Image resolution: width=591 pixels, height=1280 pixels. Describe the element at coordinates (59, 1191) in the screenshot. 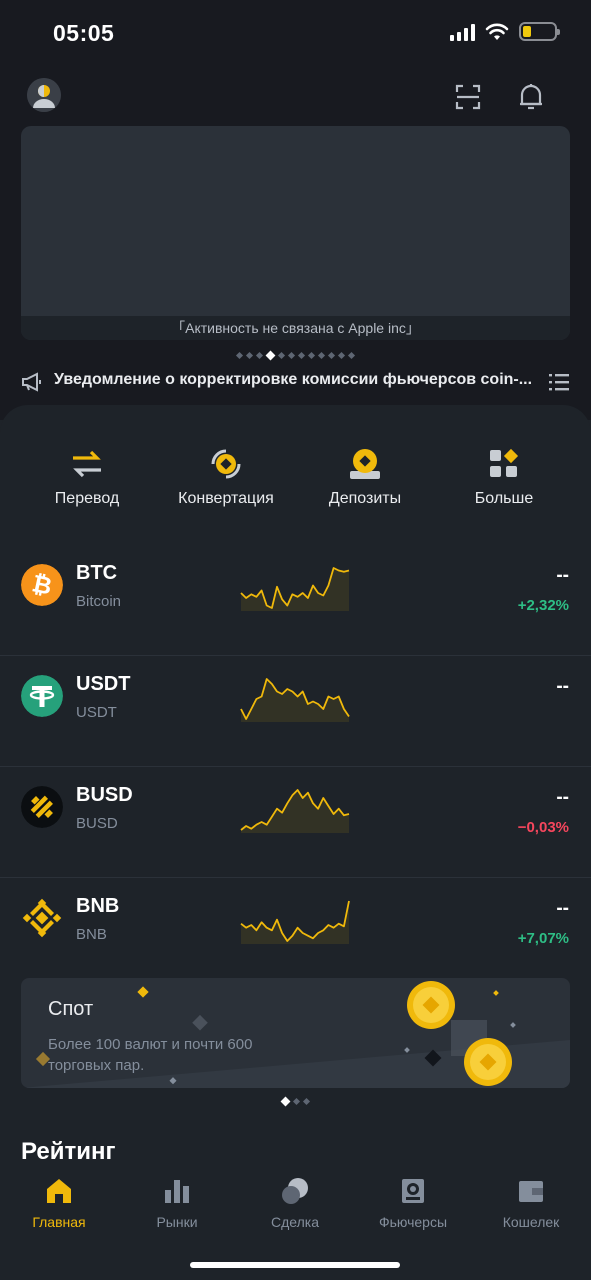

I see `home-icon` at that location.